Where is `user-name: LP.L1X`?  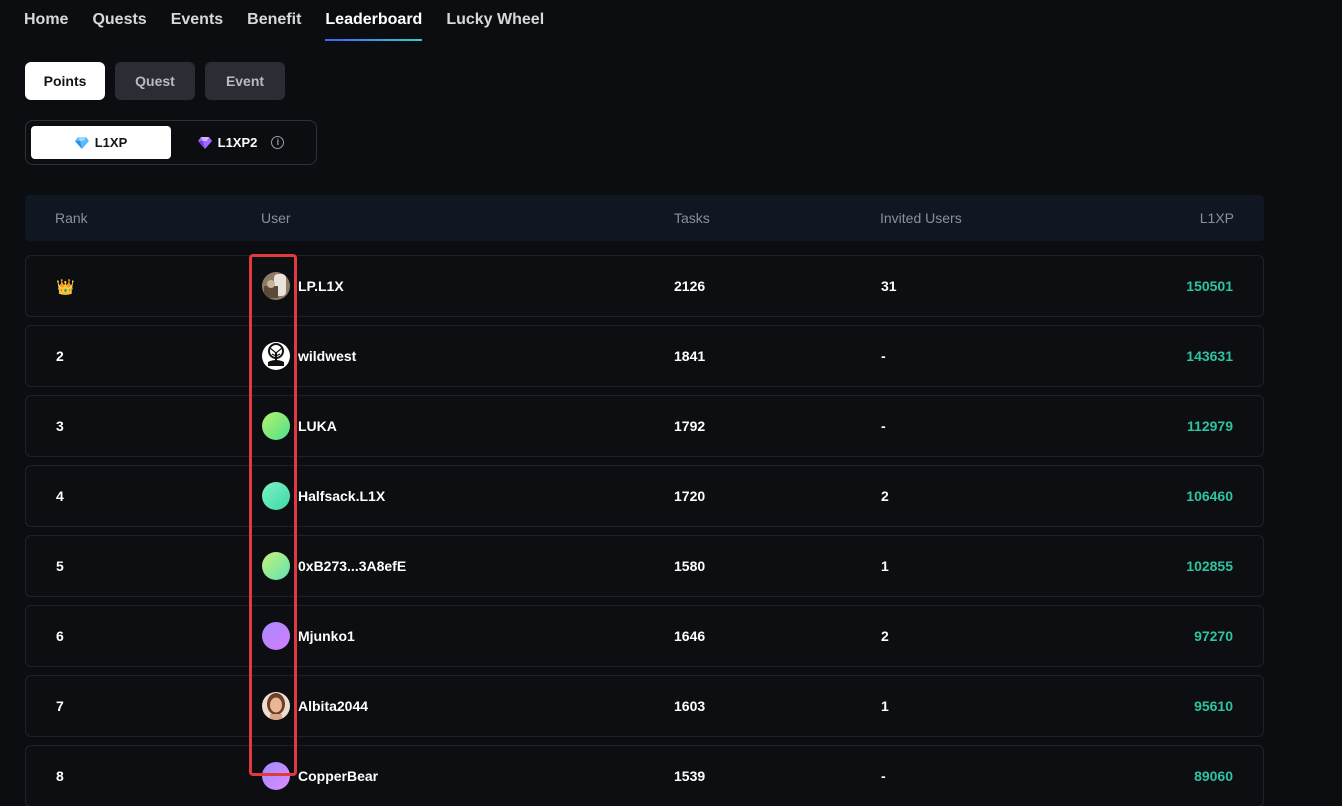 user-name: LP.L1X is located at coordinates (321, 286).